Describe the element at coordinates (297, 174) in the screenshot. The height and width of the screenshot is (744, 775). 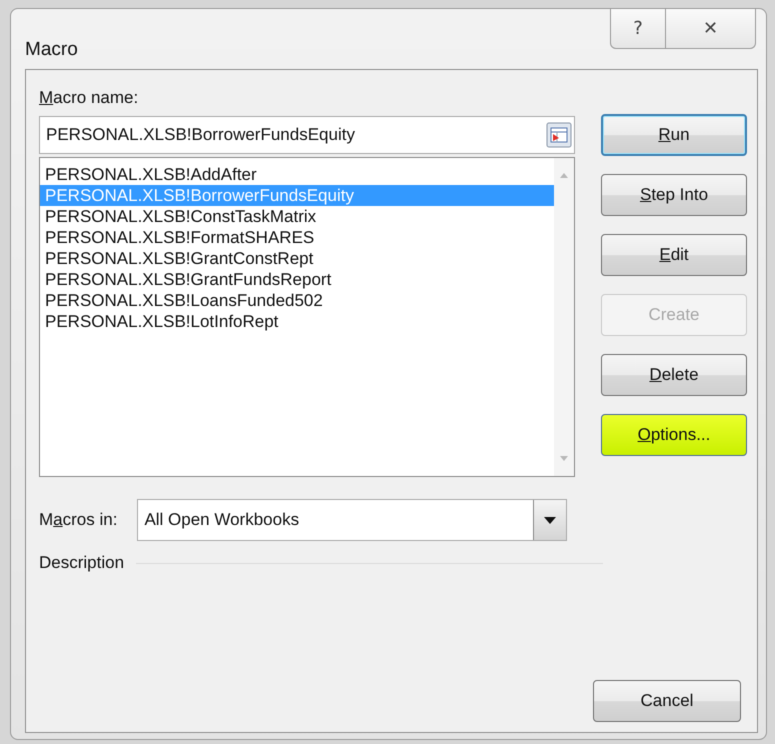
I see `macro-item: PERSONAL.XLSB!AddAfter` at that location.